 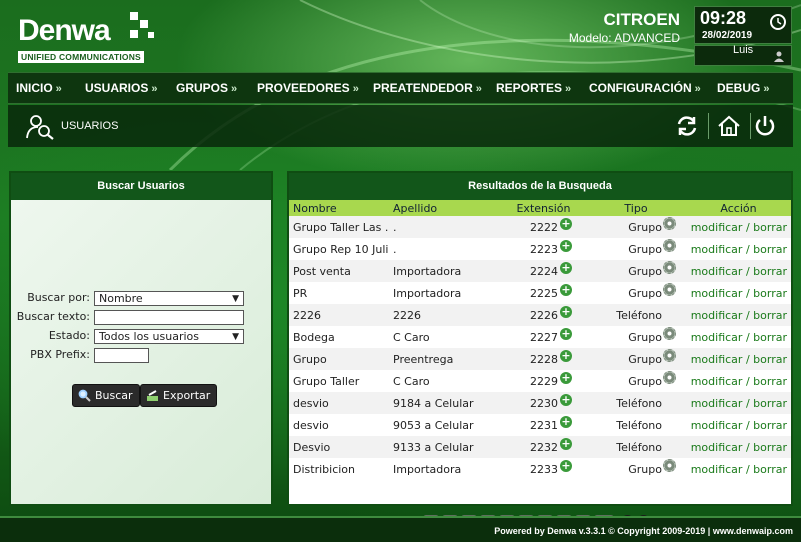 I want to click on power-icon, so click(x=765, y=126).